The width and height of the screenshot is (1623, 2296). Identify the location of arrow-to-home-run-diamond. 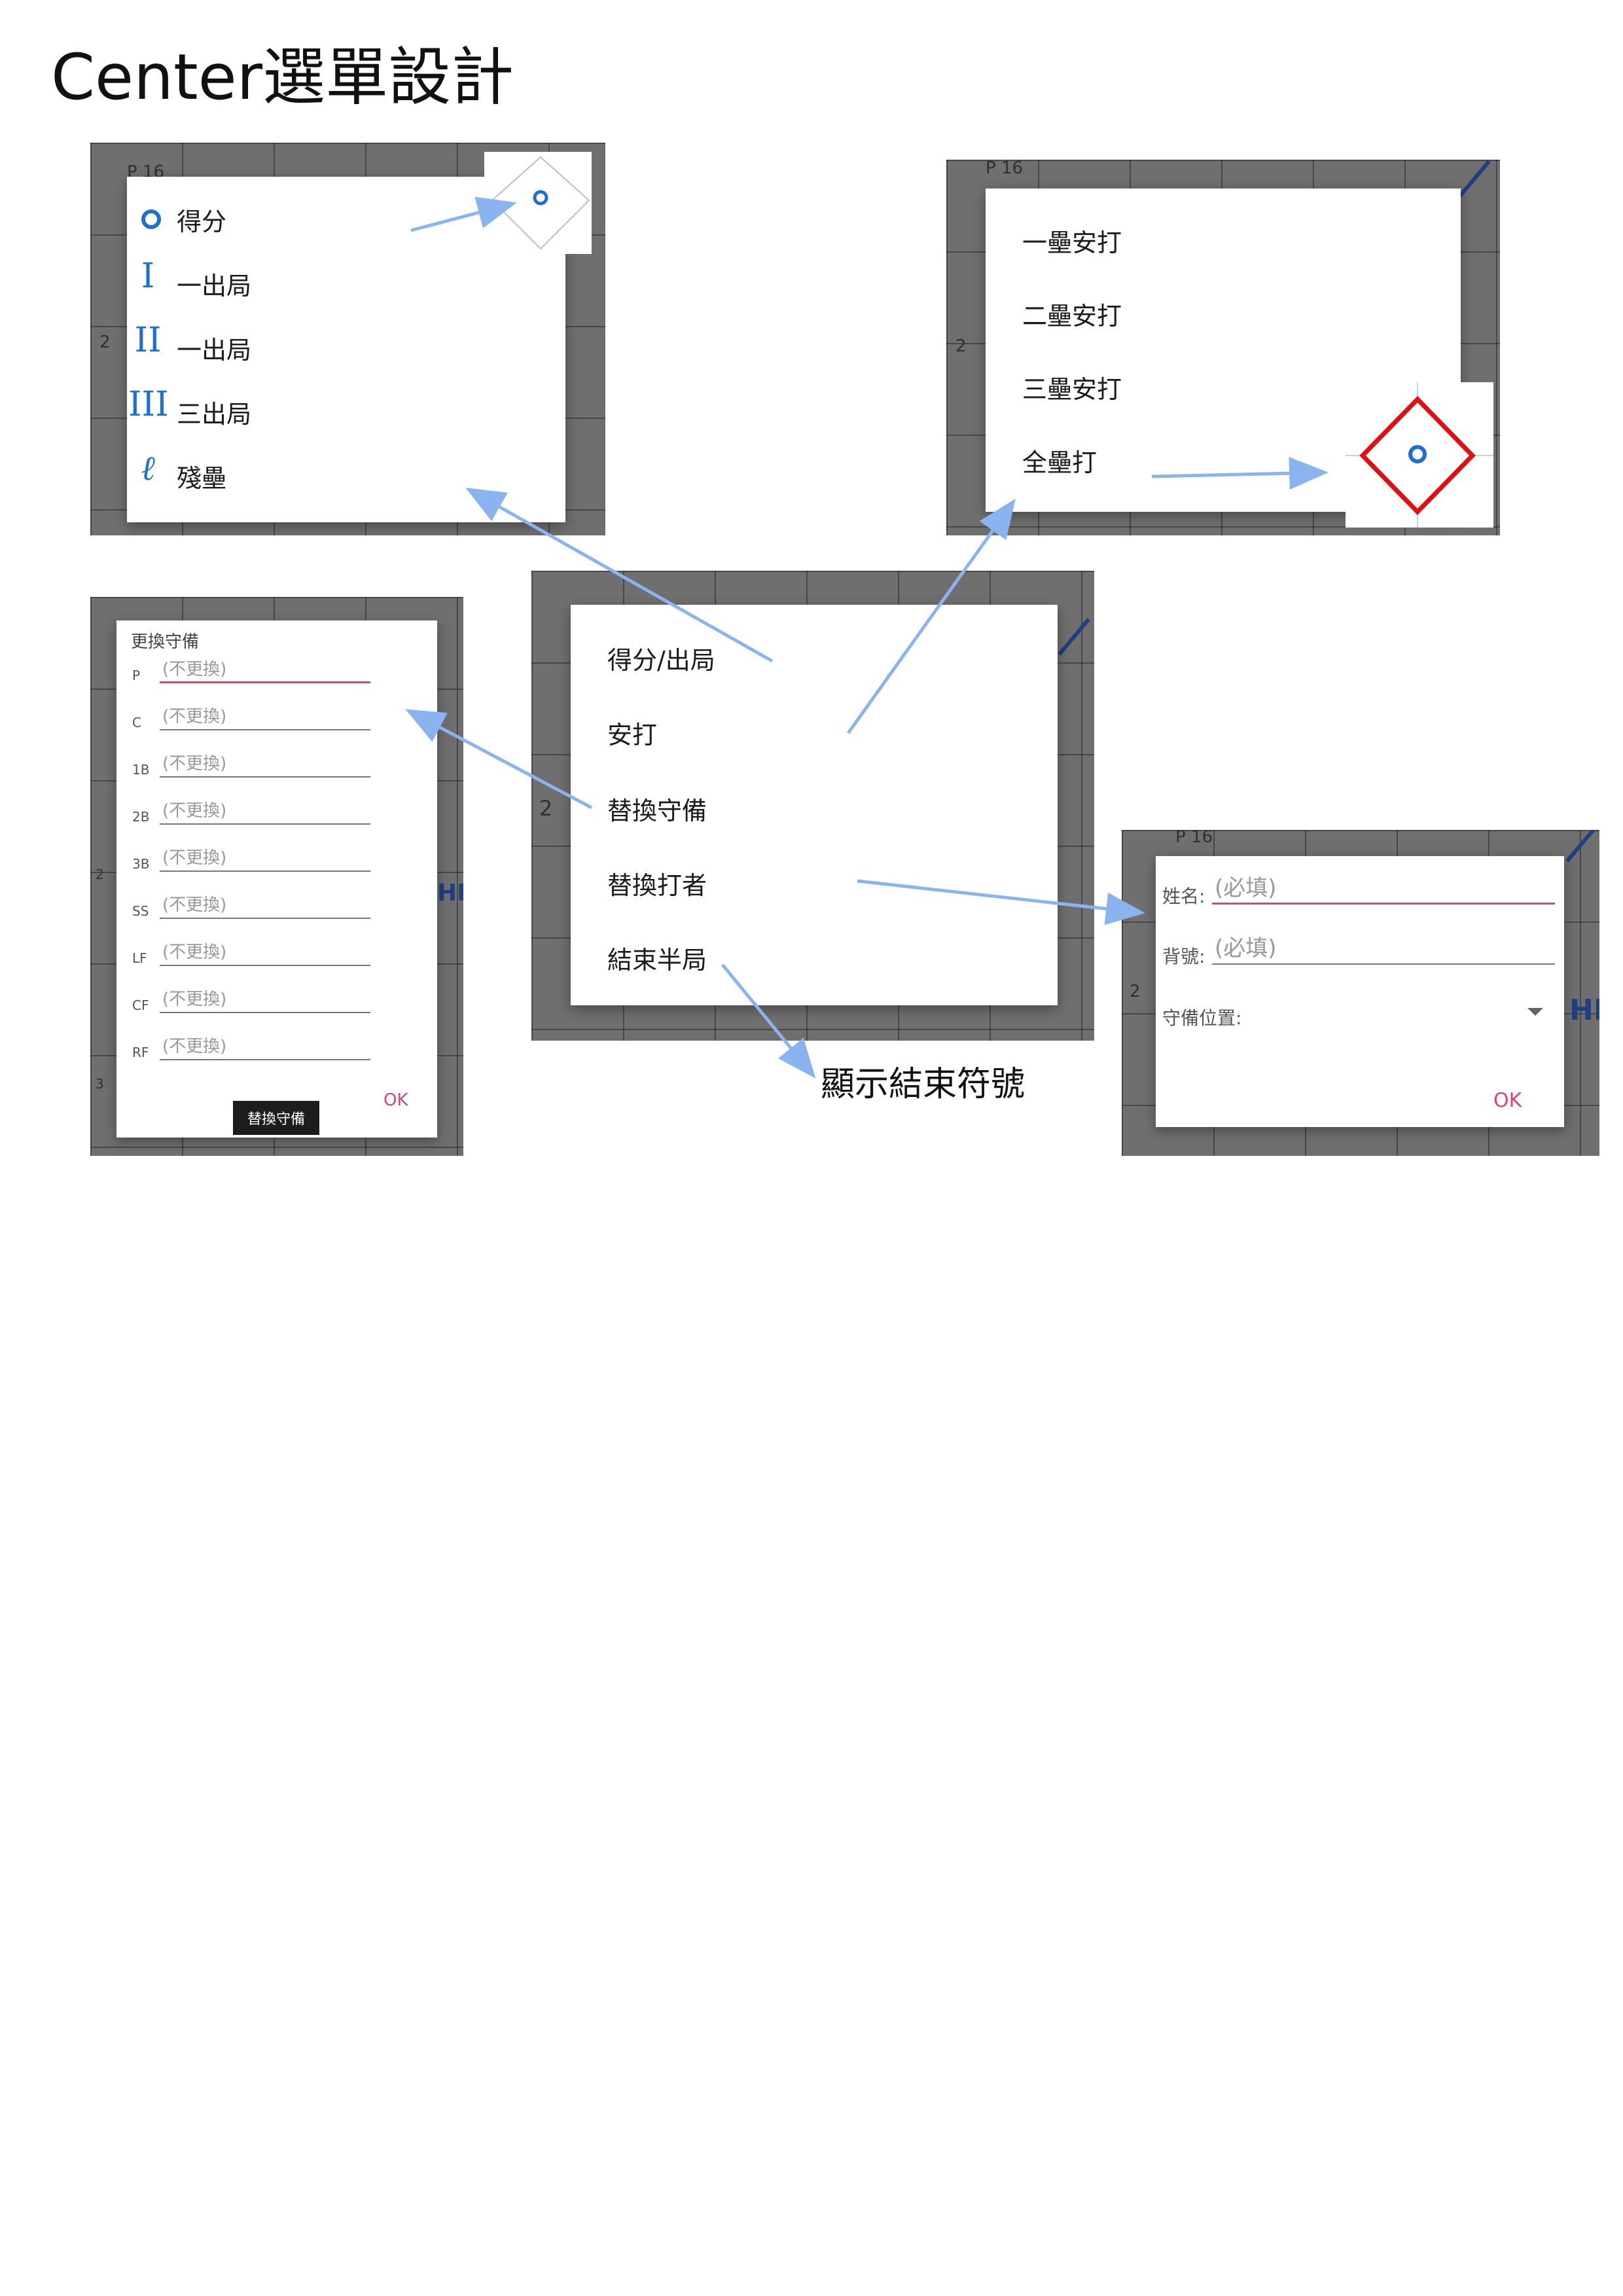
(1240, 473).